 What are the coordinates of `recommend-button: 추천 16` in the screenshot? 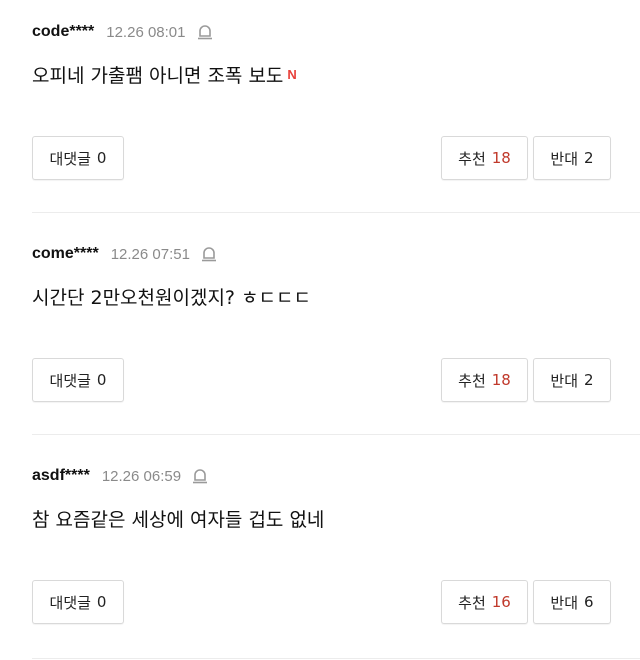 It's located at (484, 602).